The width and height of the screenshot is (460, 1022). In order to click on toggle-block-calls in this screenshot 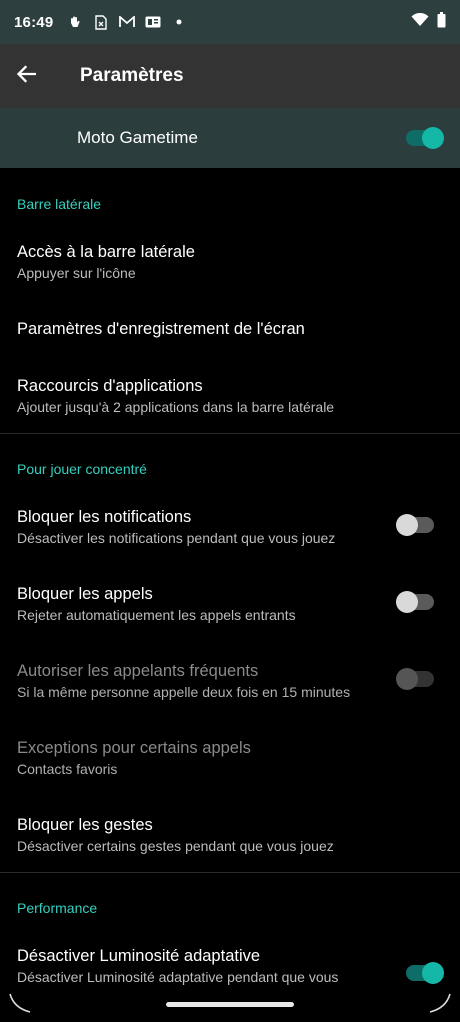, I will do `click(415, 602)`.